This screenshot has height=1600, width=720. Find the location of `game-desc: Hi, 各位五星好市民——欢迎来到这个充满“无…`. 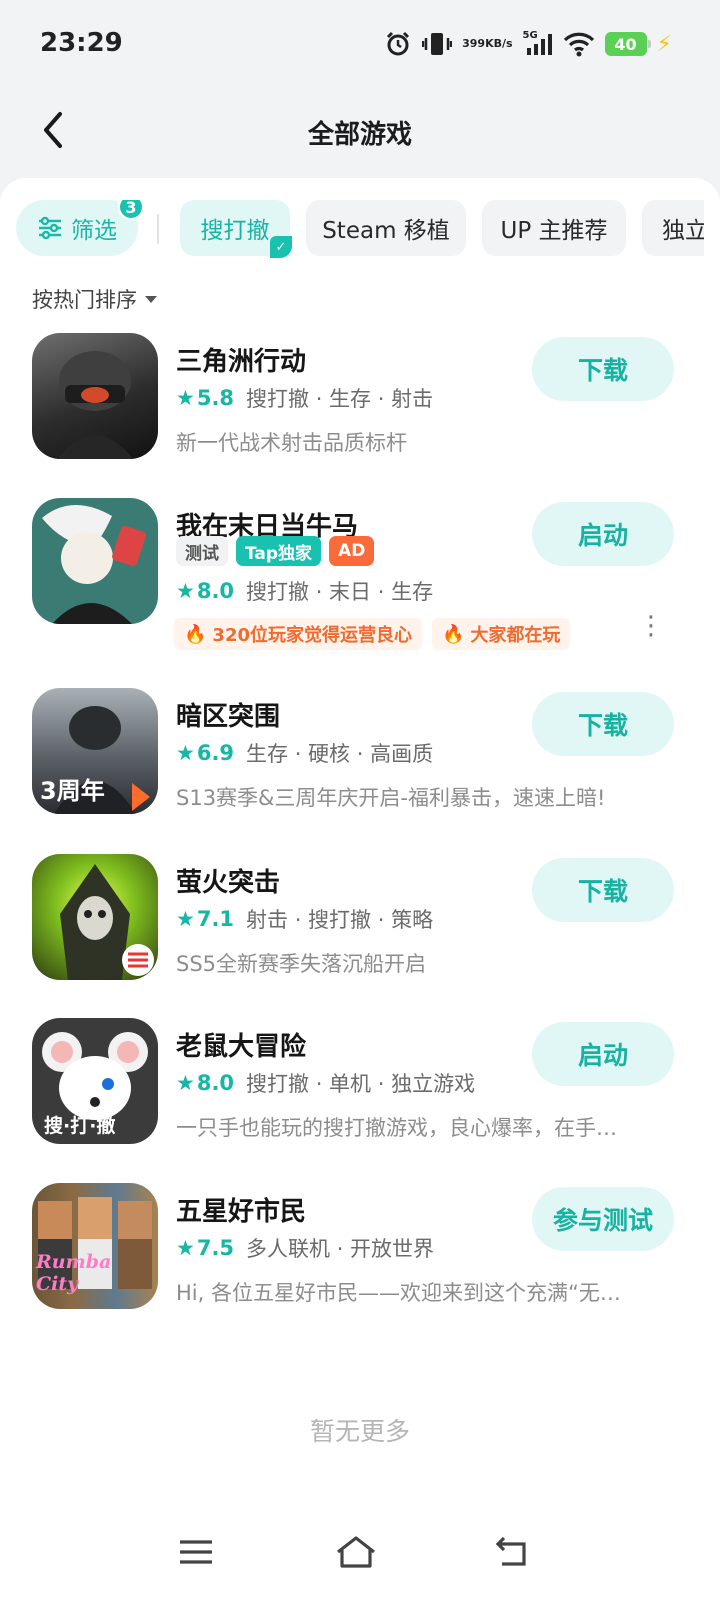

game-desc: Hi, 各位五星好市民——欢迎来到这个充满“无… is located at coordinates (398, 1293).